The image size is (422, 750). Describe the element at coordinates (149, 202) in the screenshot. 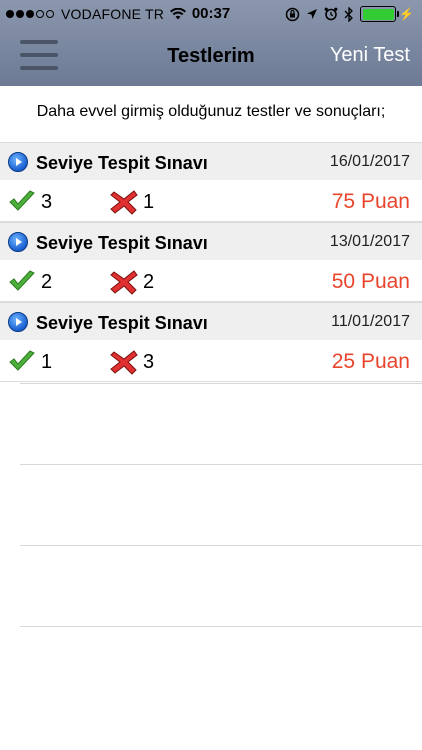

I see `wrong-count: 1` at that location.